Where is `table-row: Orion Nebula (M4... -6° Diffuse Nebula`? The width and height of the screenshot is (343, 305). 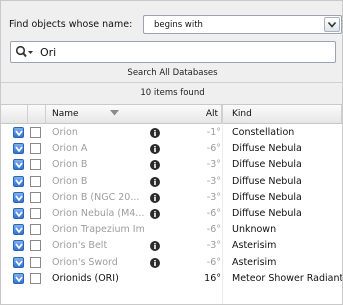
table-row: Orion Nebula (M4... -6° Diffuse Nebula is located at coordinates (171, 214).